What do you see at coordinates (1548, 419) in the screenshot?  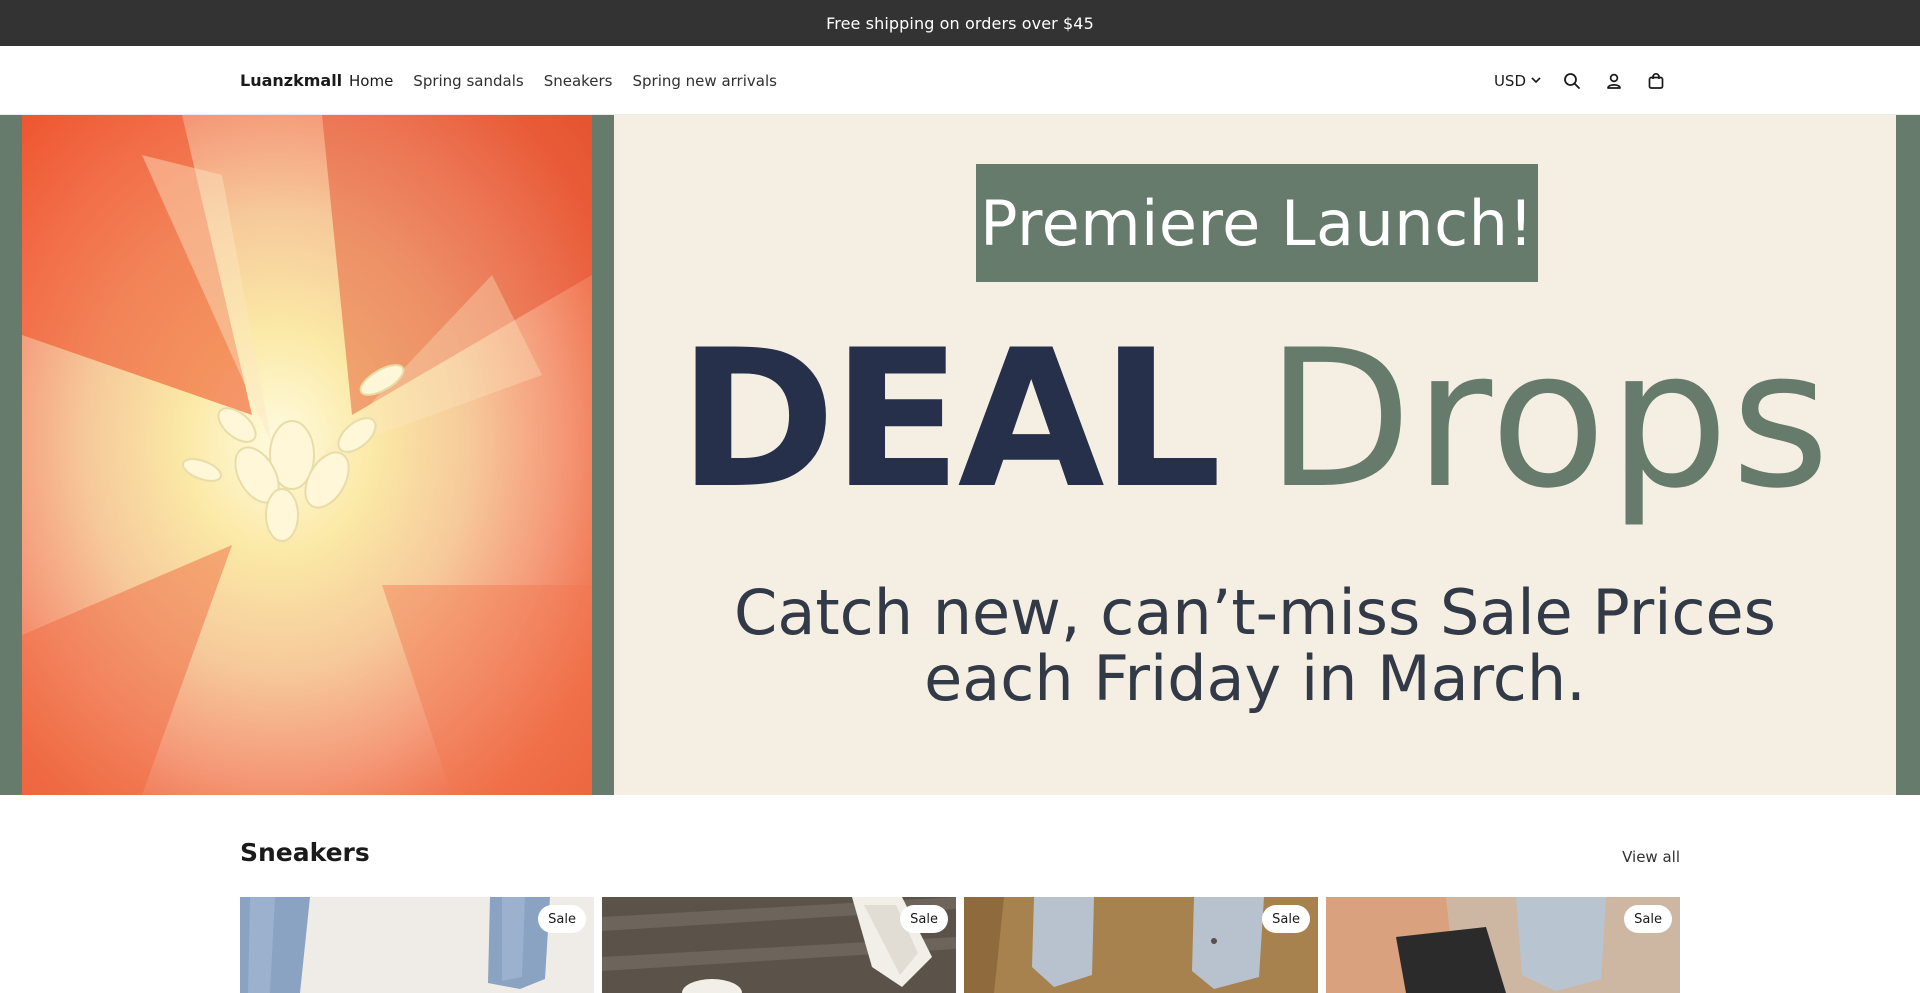 I see `headline-drops: Drops` at bounding box center [1548, 419].